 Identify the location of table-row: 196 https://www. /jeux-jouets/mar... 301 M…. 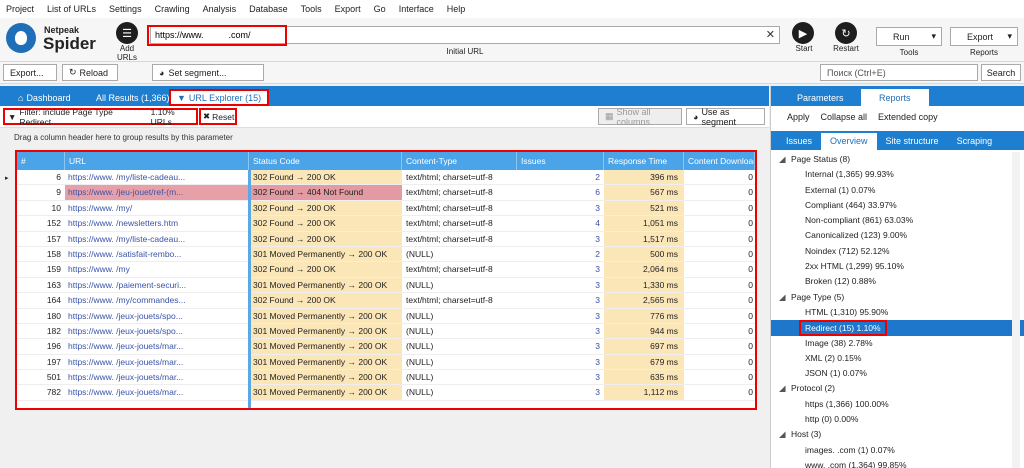
(386, 347).